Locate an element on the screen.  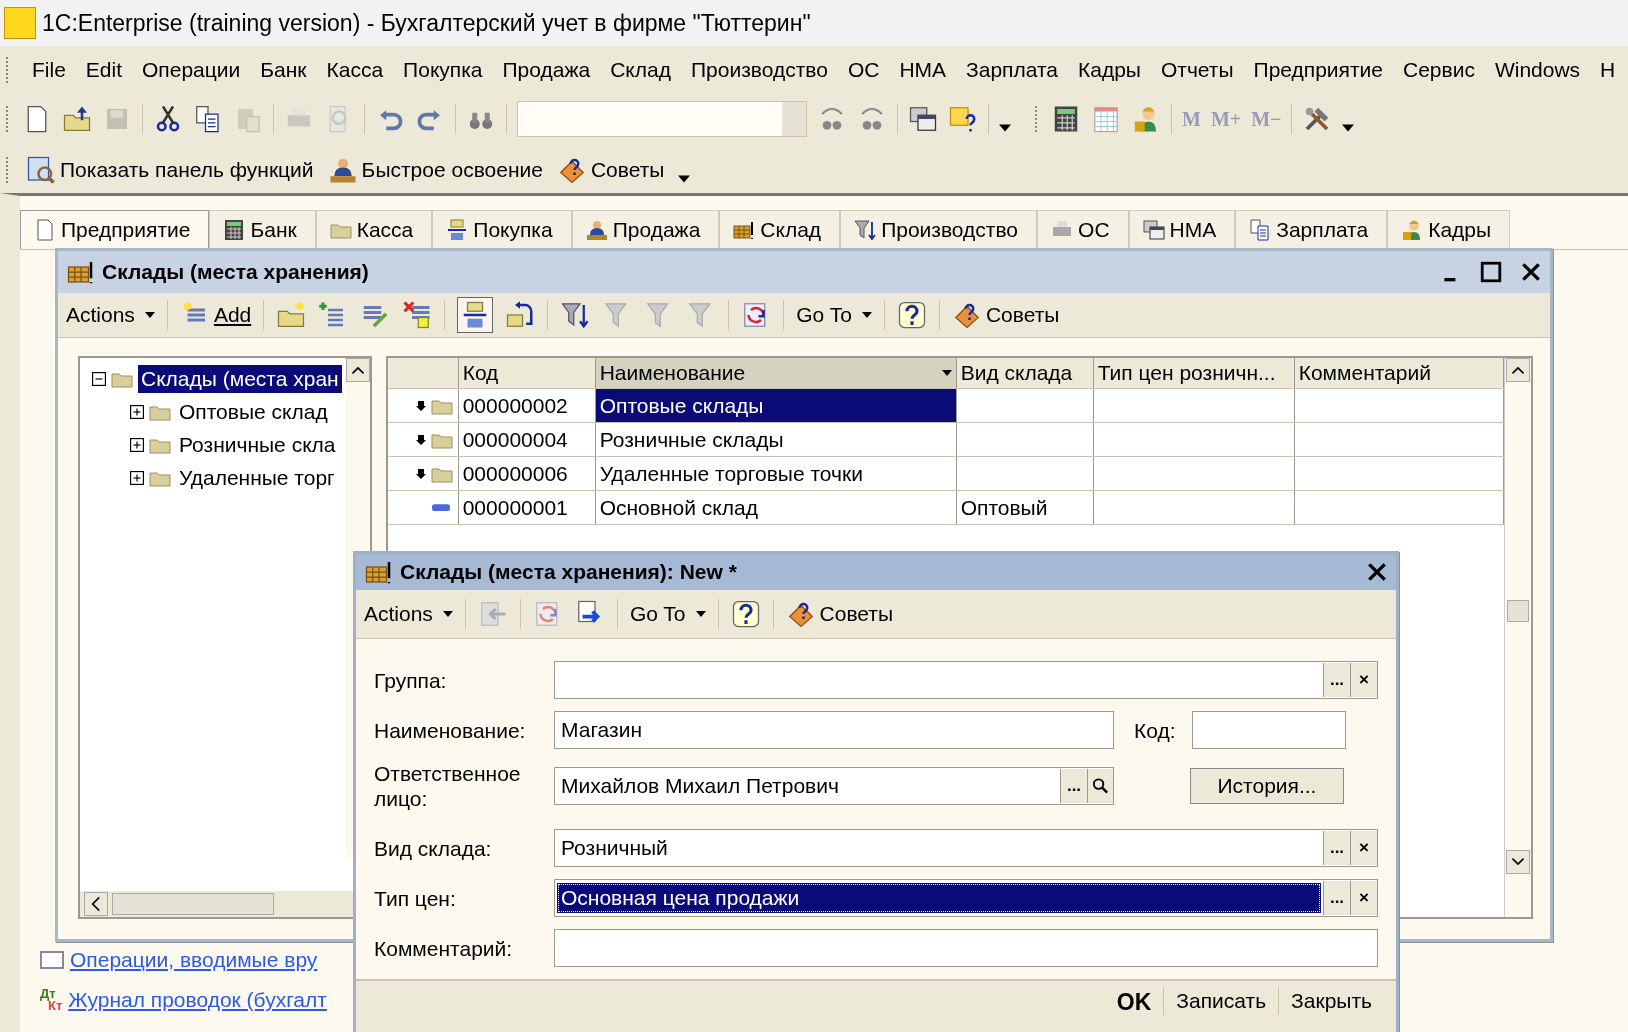
menu-item: Н is located at coordinates (1608, 70).